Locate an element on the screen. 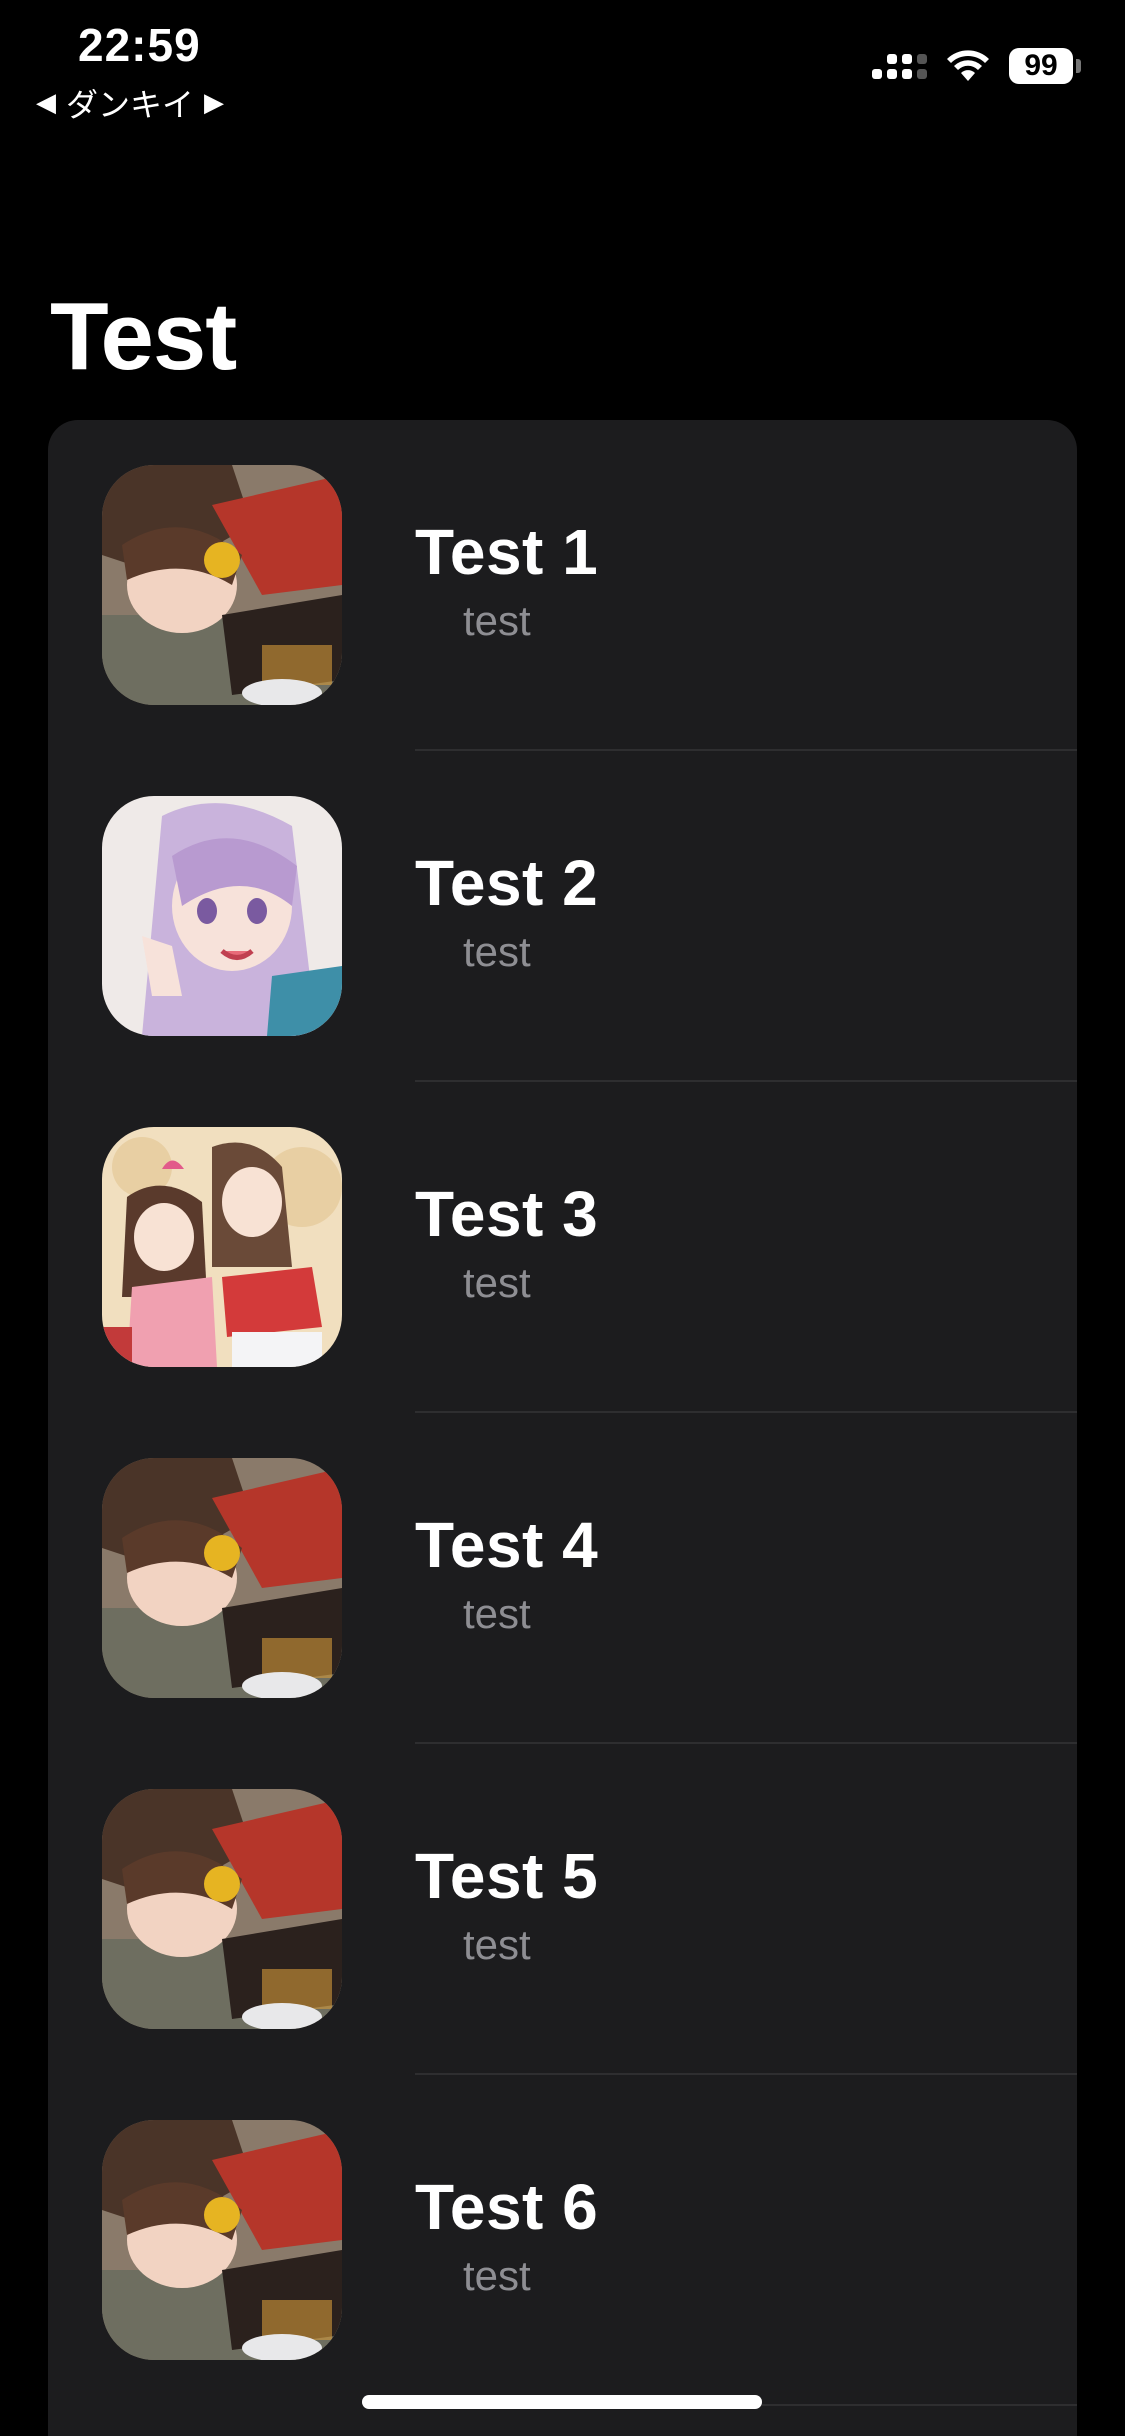  list-item: Test 1 test is located at coordinates (562, 585).